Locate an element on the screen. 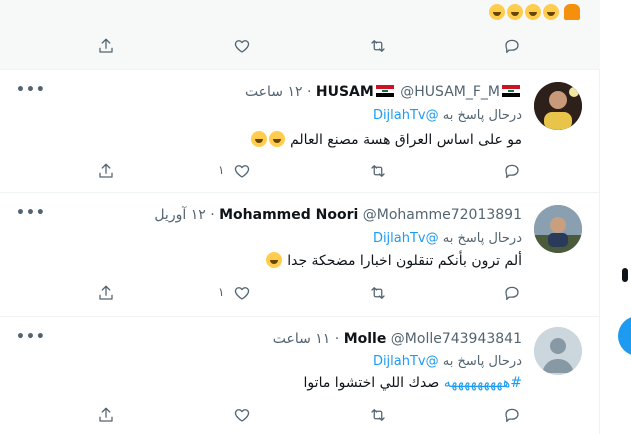  tweet-text is located at coordinates (536, 12).